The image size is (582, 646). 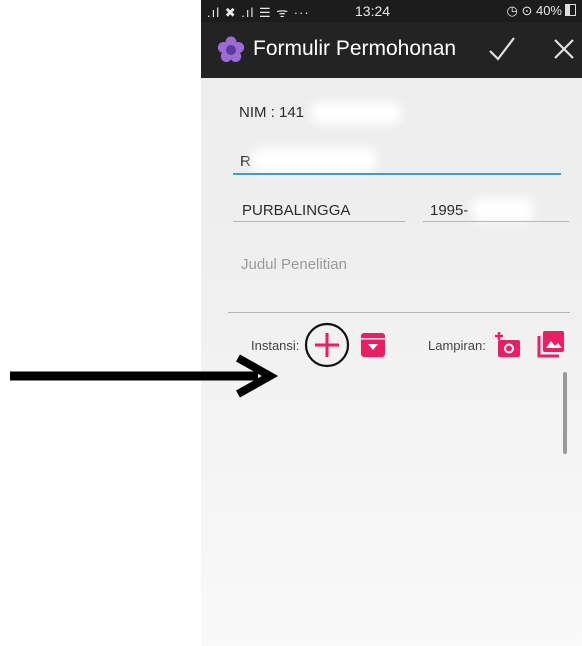 I want to click on confirm-check-button, so click(x=502, y=49).